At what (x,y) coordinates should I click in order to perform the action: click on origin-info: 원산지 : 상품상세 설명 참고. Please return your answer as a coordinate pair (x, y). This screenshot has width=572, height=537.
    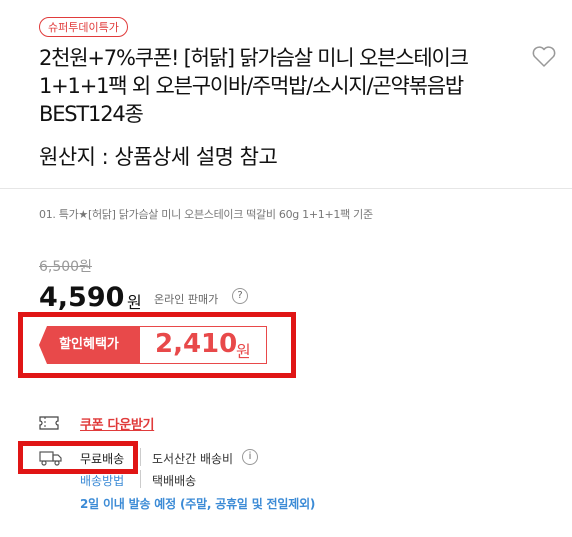
    Looking at the image, I should click on (158, 157).